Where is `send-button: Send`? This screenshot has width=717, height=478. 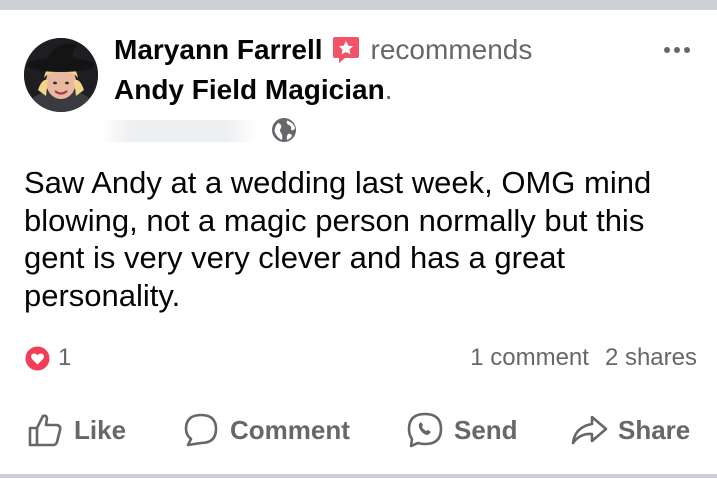 send-button: Send is located at coordinates (462, 430).